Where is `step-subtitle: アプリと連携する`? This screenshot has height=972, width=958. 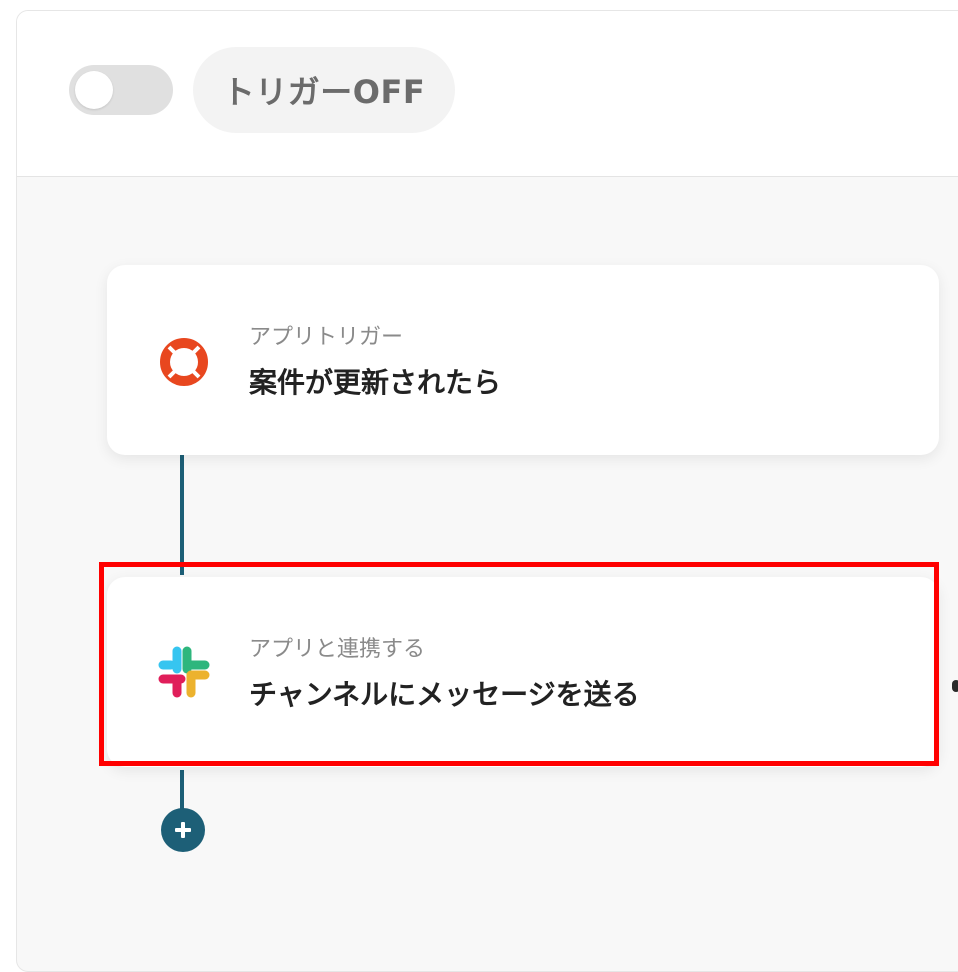
step-subtitle: アプリと連携する is located at coordinates (337, 649).